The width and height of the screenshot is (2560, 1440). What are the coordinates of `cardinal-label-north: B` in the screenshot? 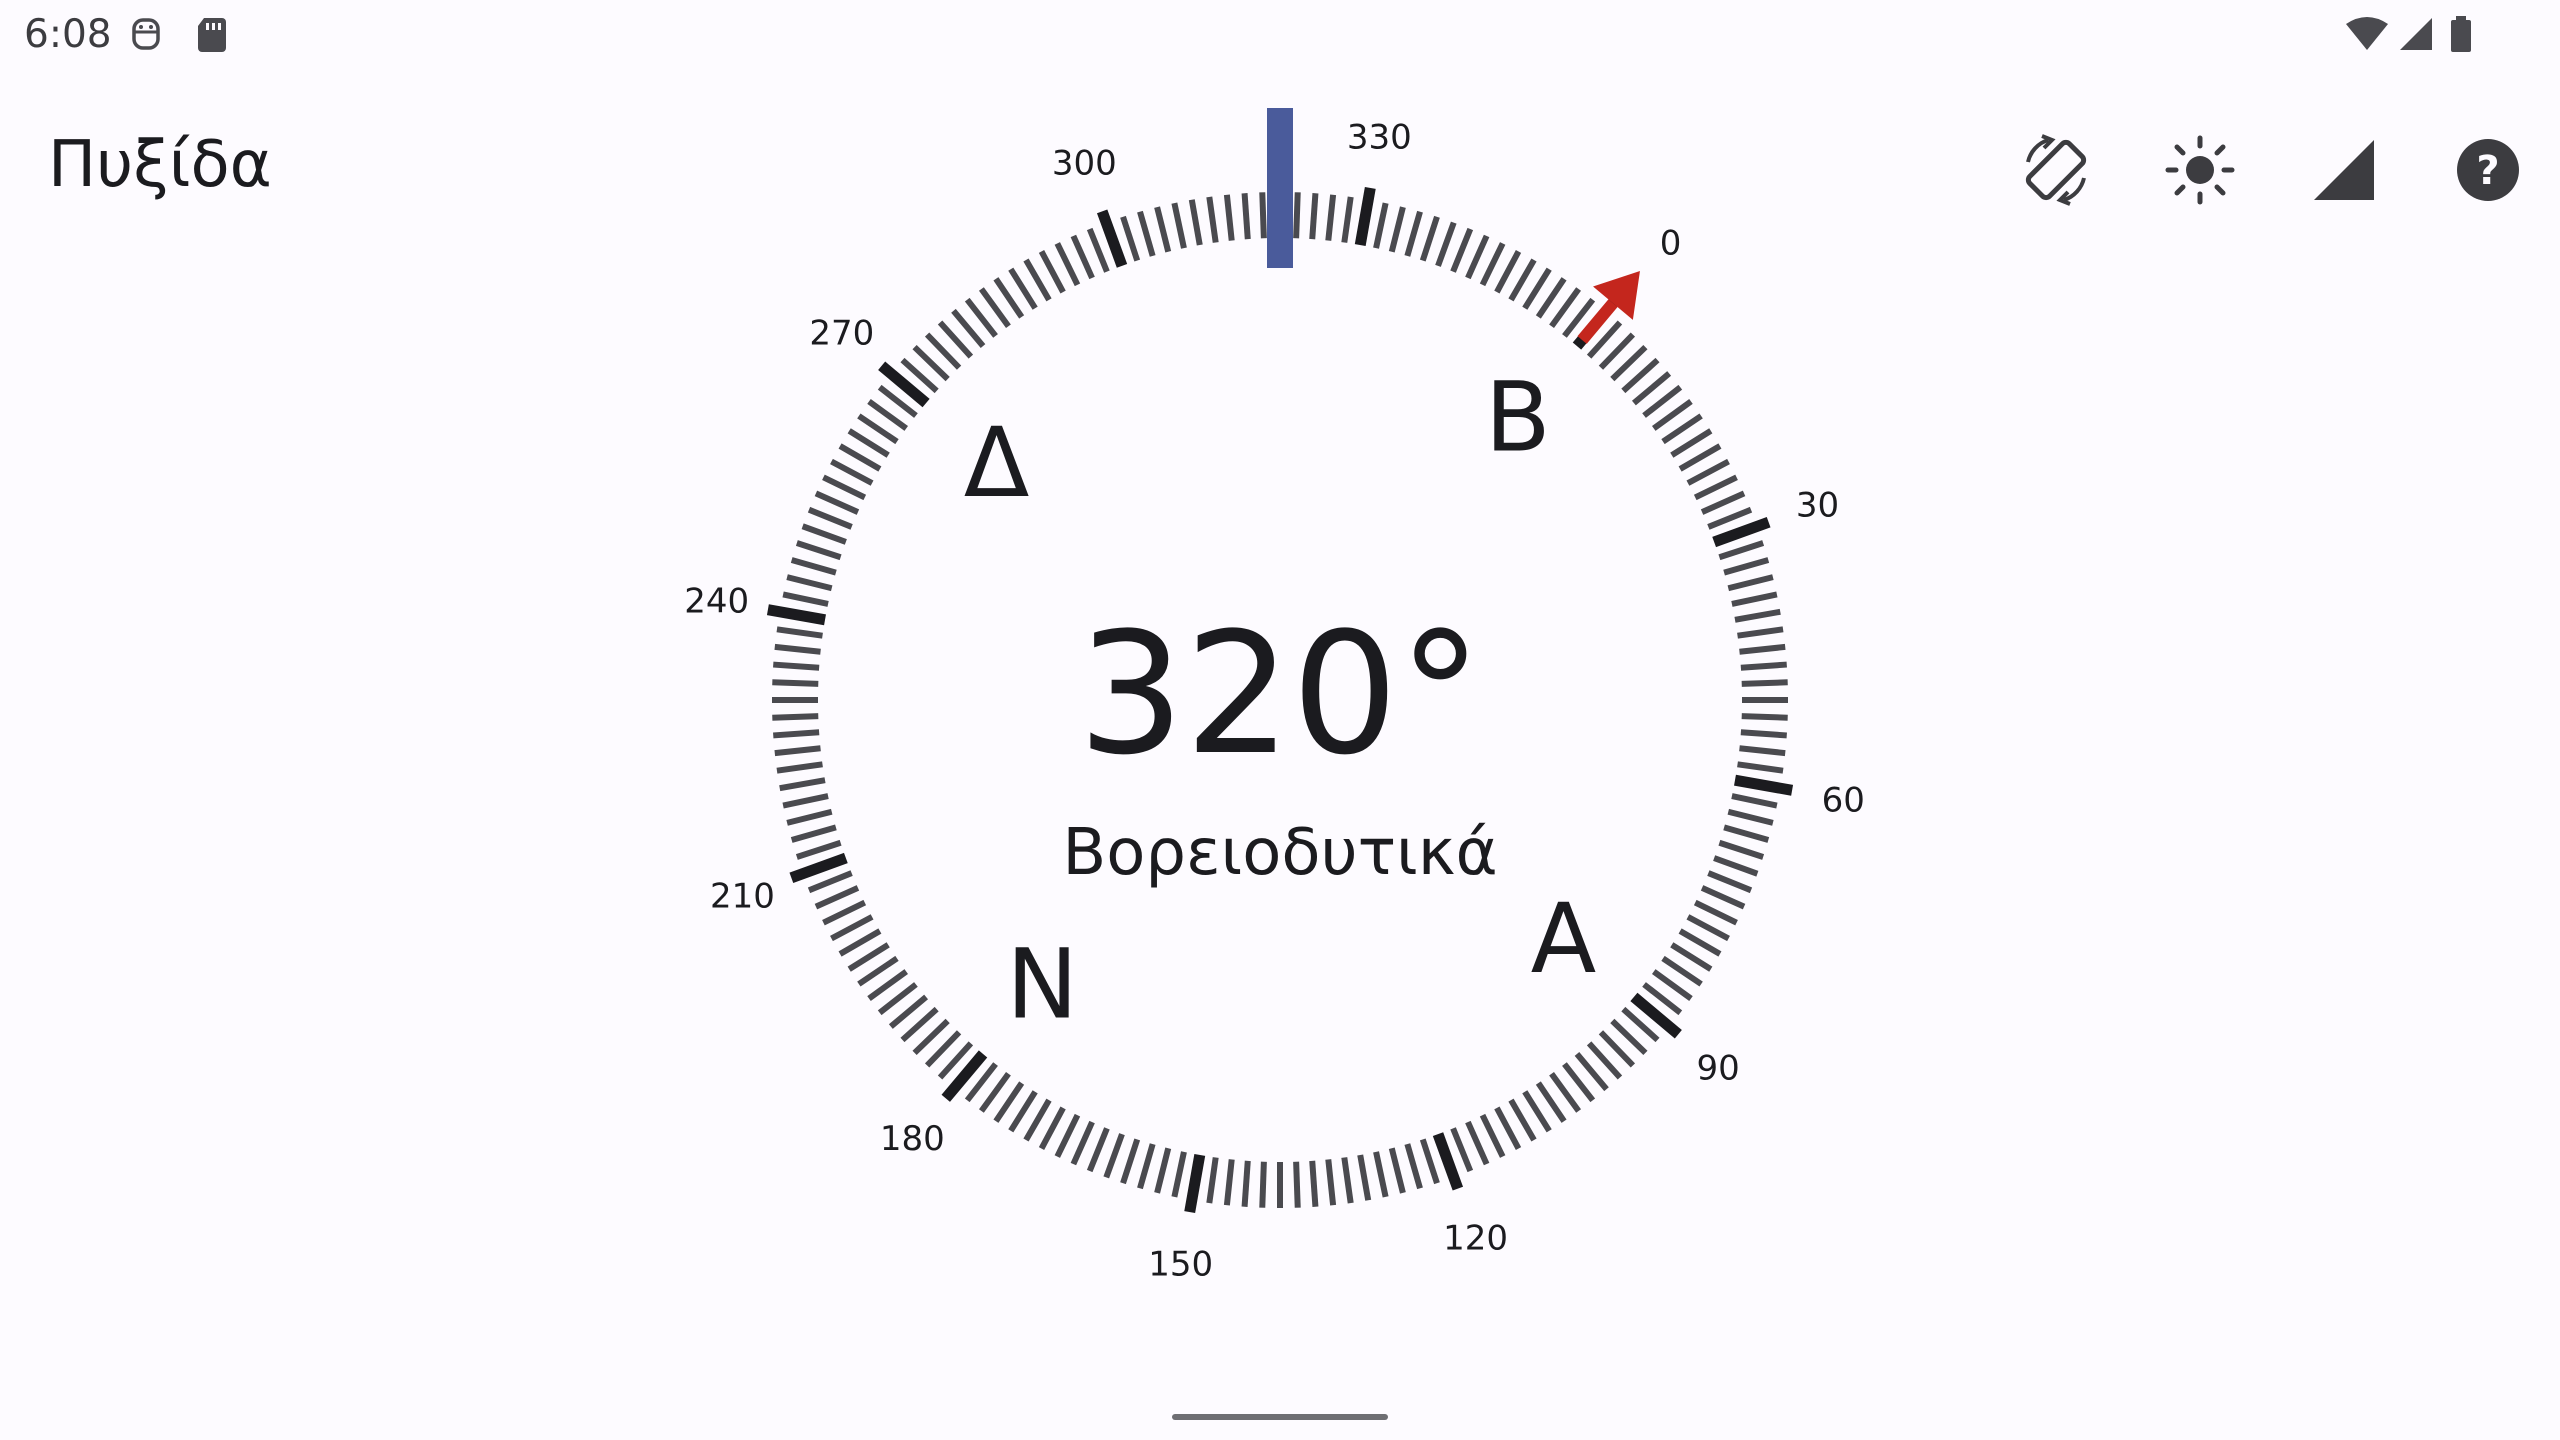 It's located at (1518, 418).